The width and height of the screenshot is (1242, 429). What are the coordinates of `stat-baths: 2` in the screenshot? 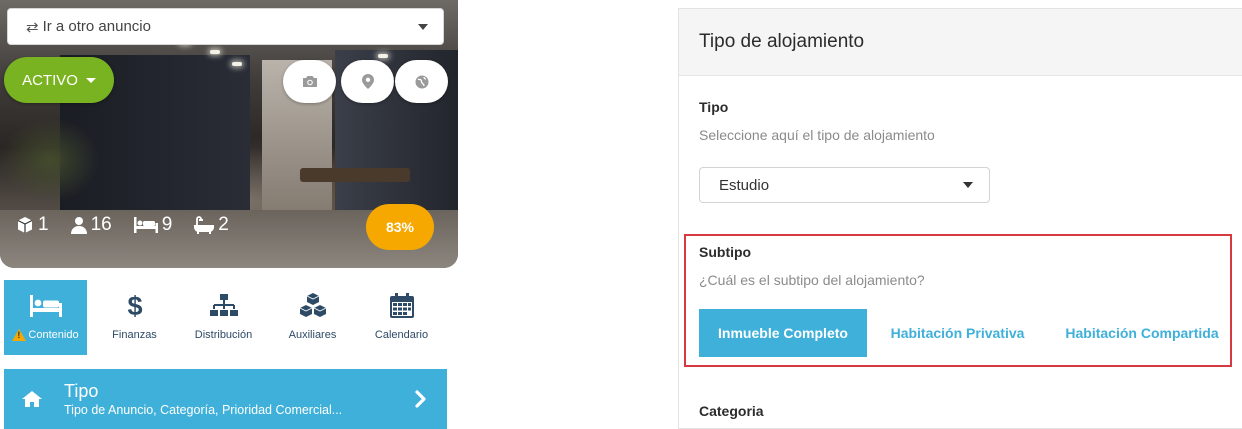 It's located at (211, 225).